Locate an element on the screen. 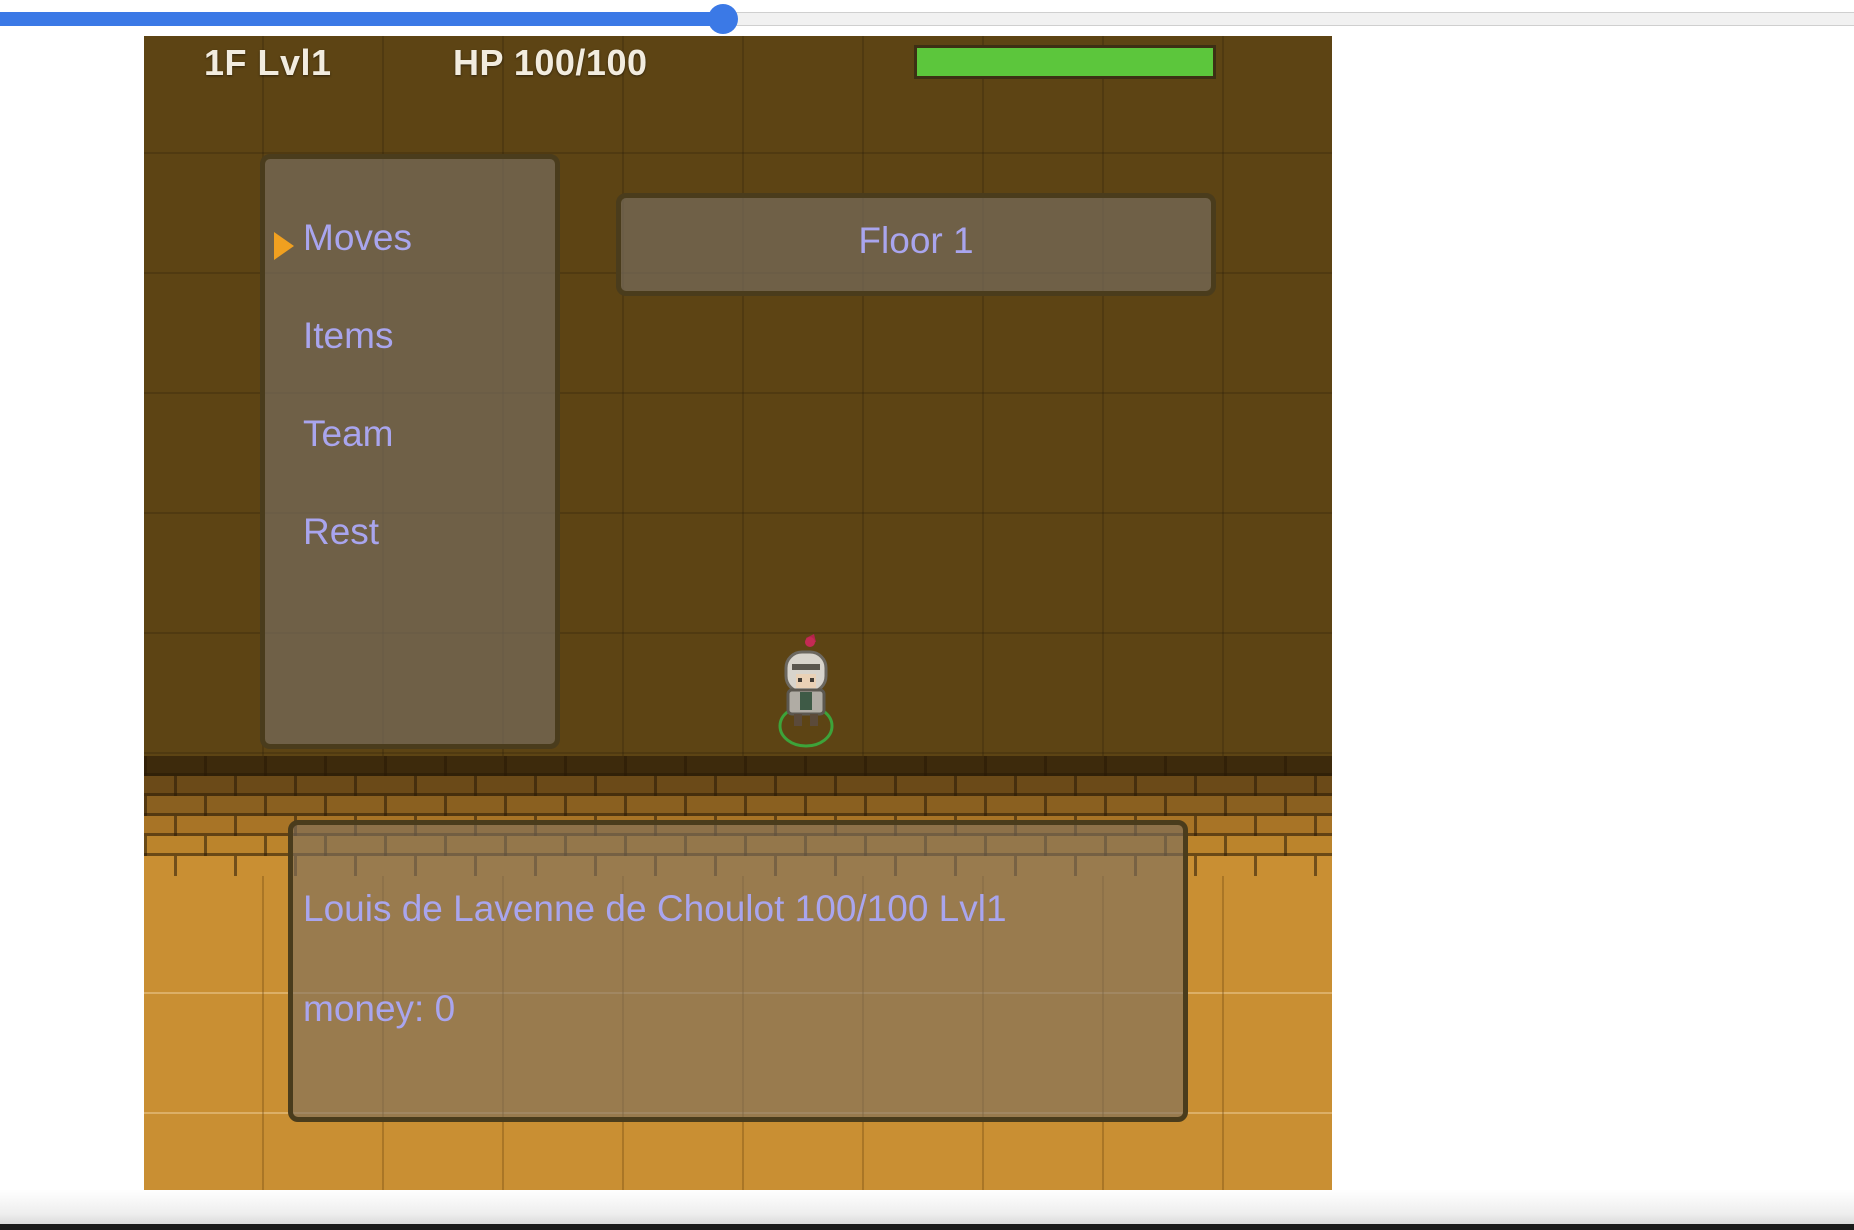 The width and height of the screenshot is (1854, 1230). menu-item-rest: Rest is located at coordinates (341, 532).